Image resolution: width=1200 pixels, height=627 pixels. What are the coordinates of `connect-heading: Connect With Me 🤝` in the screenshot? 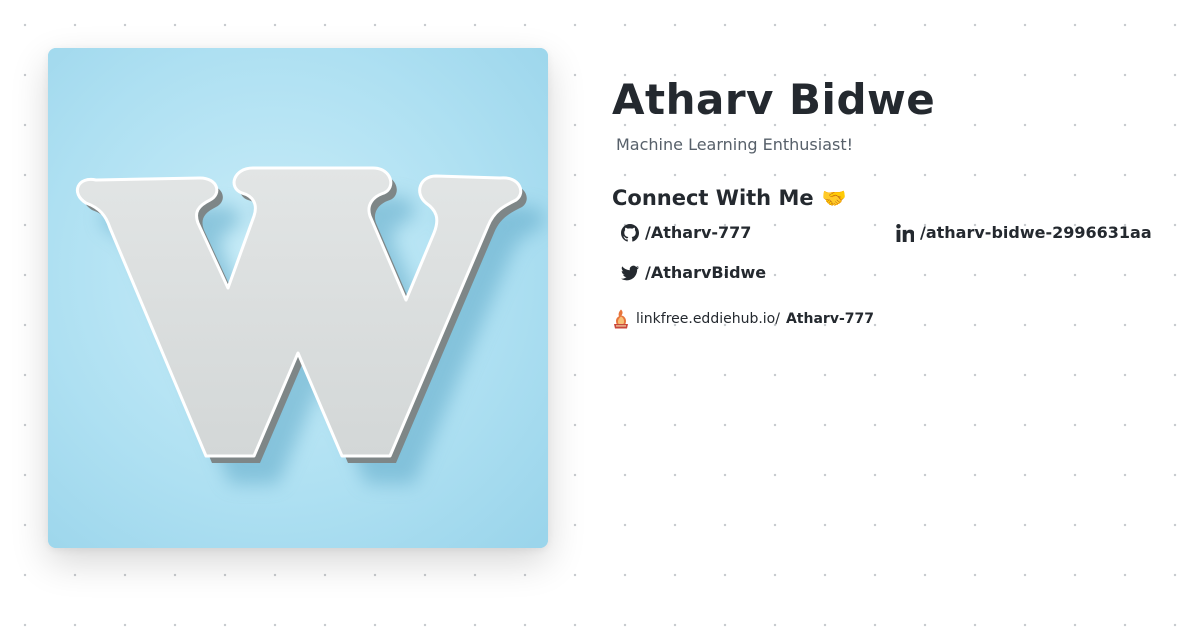 It's located at (892, 198).